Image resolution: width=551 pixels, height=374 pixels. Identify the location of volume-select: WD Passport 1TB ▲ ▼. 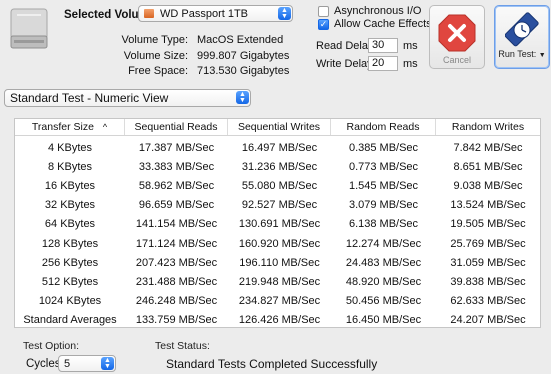
(215, 13).